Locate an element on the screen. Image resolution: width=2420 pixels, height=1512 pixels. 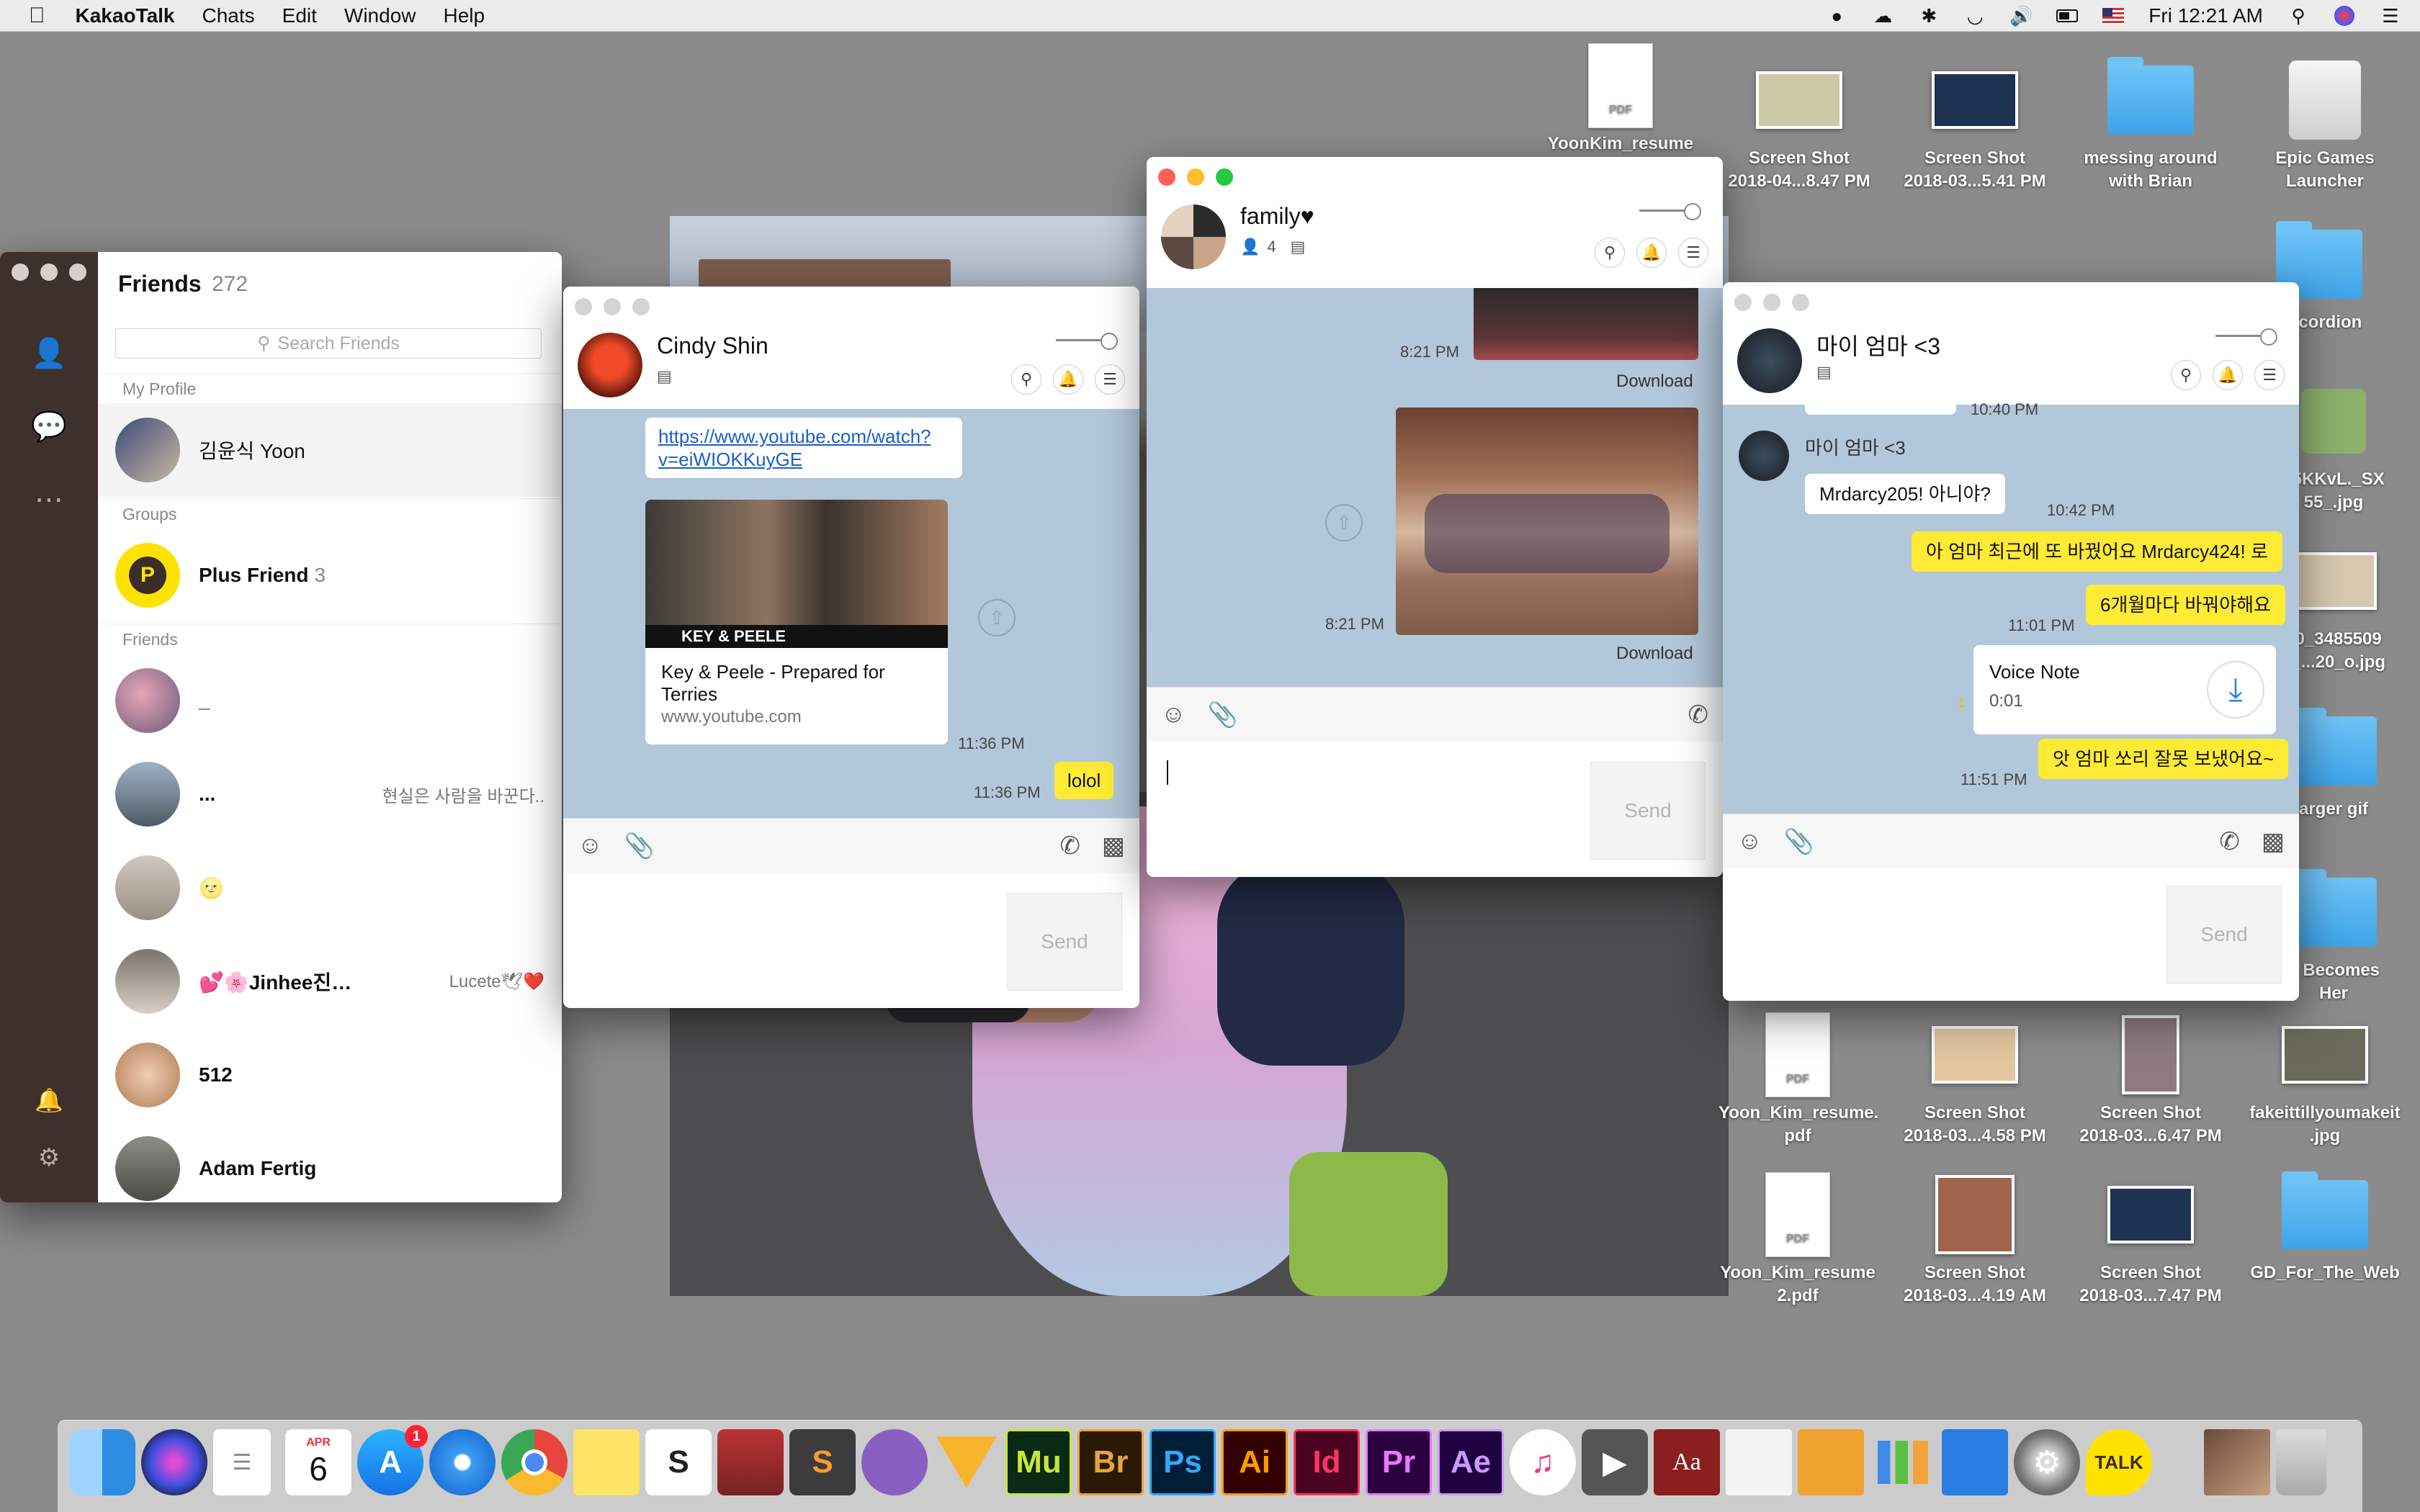
chrome-icon is located at coordinates (534, 1462).